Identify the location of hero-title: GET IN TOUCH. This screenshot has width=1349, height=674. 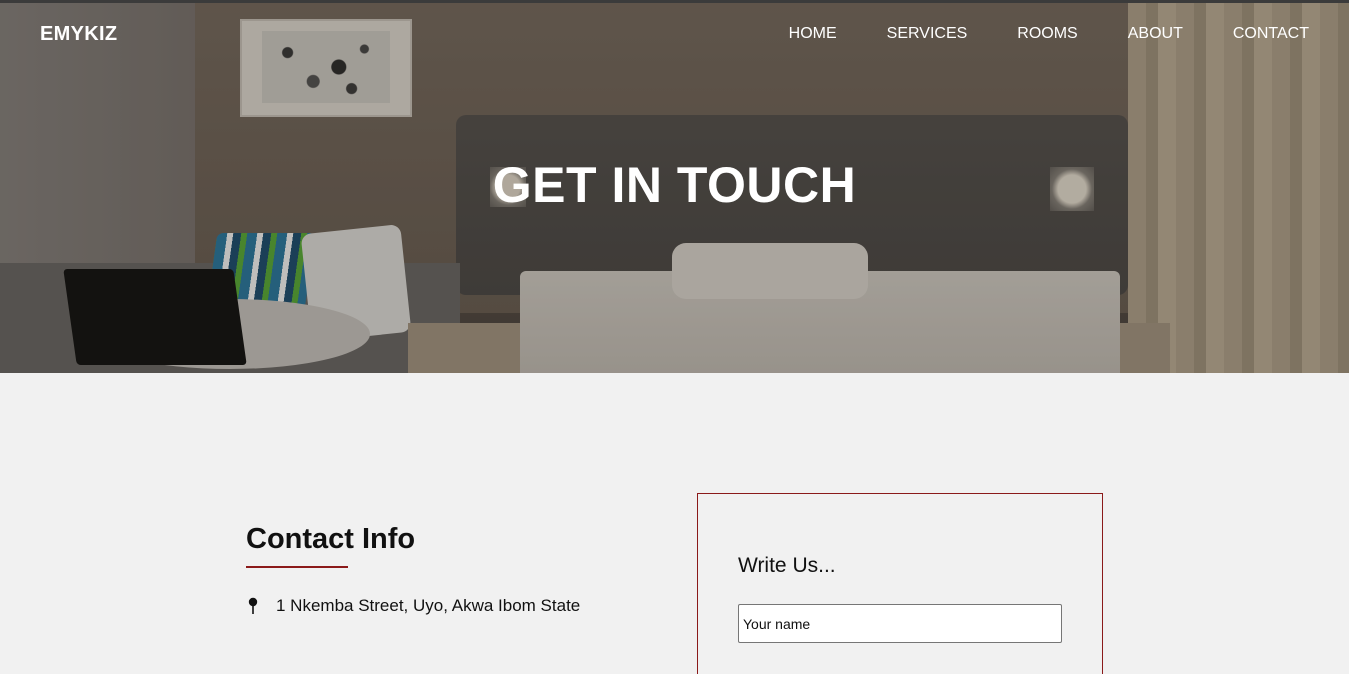
(674, 185).